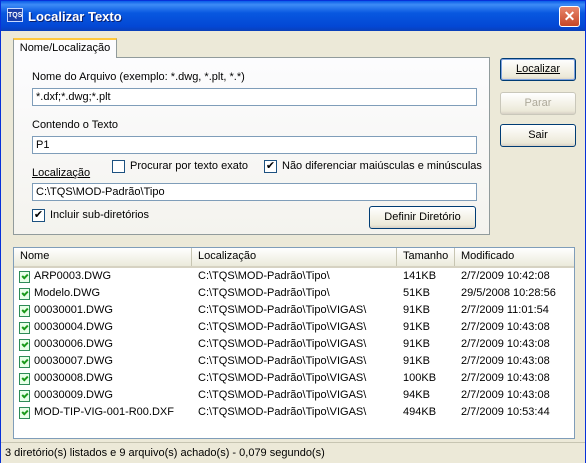  I want to click on contains-text-input: P1, so click(254, 145).